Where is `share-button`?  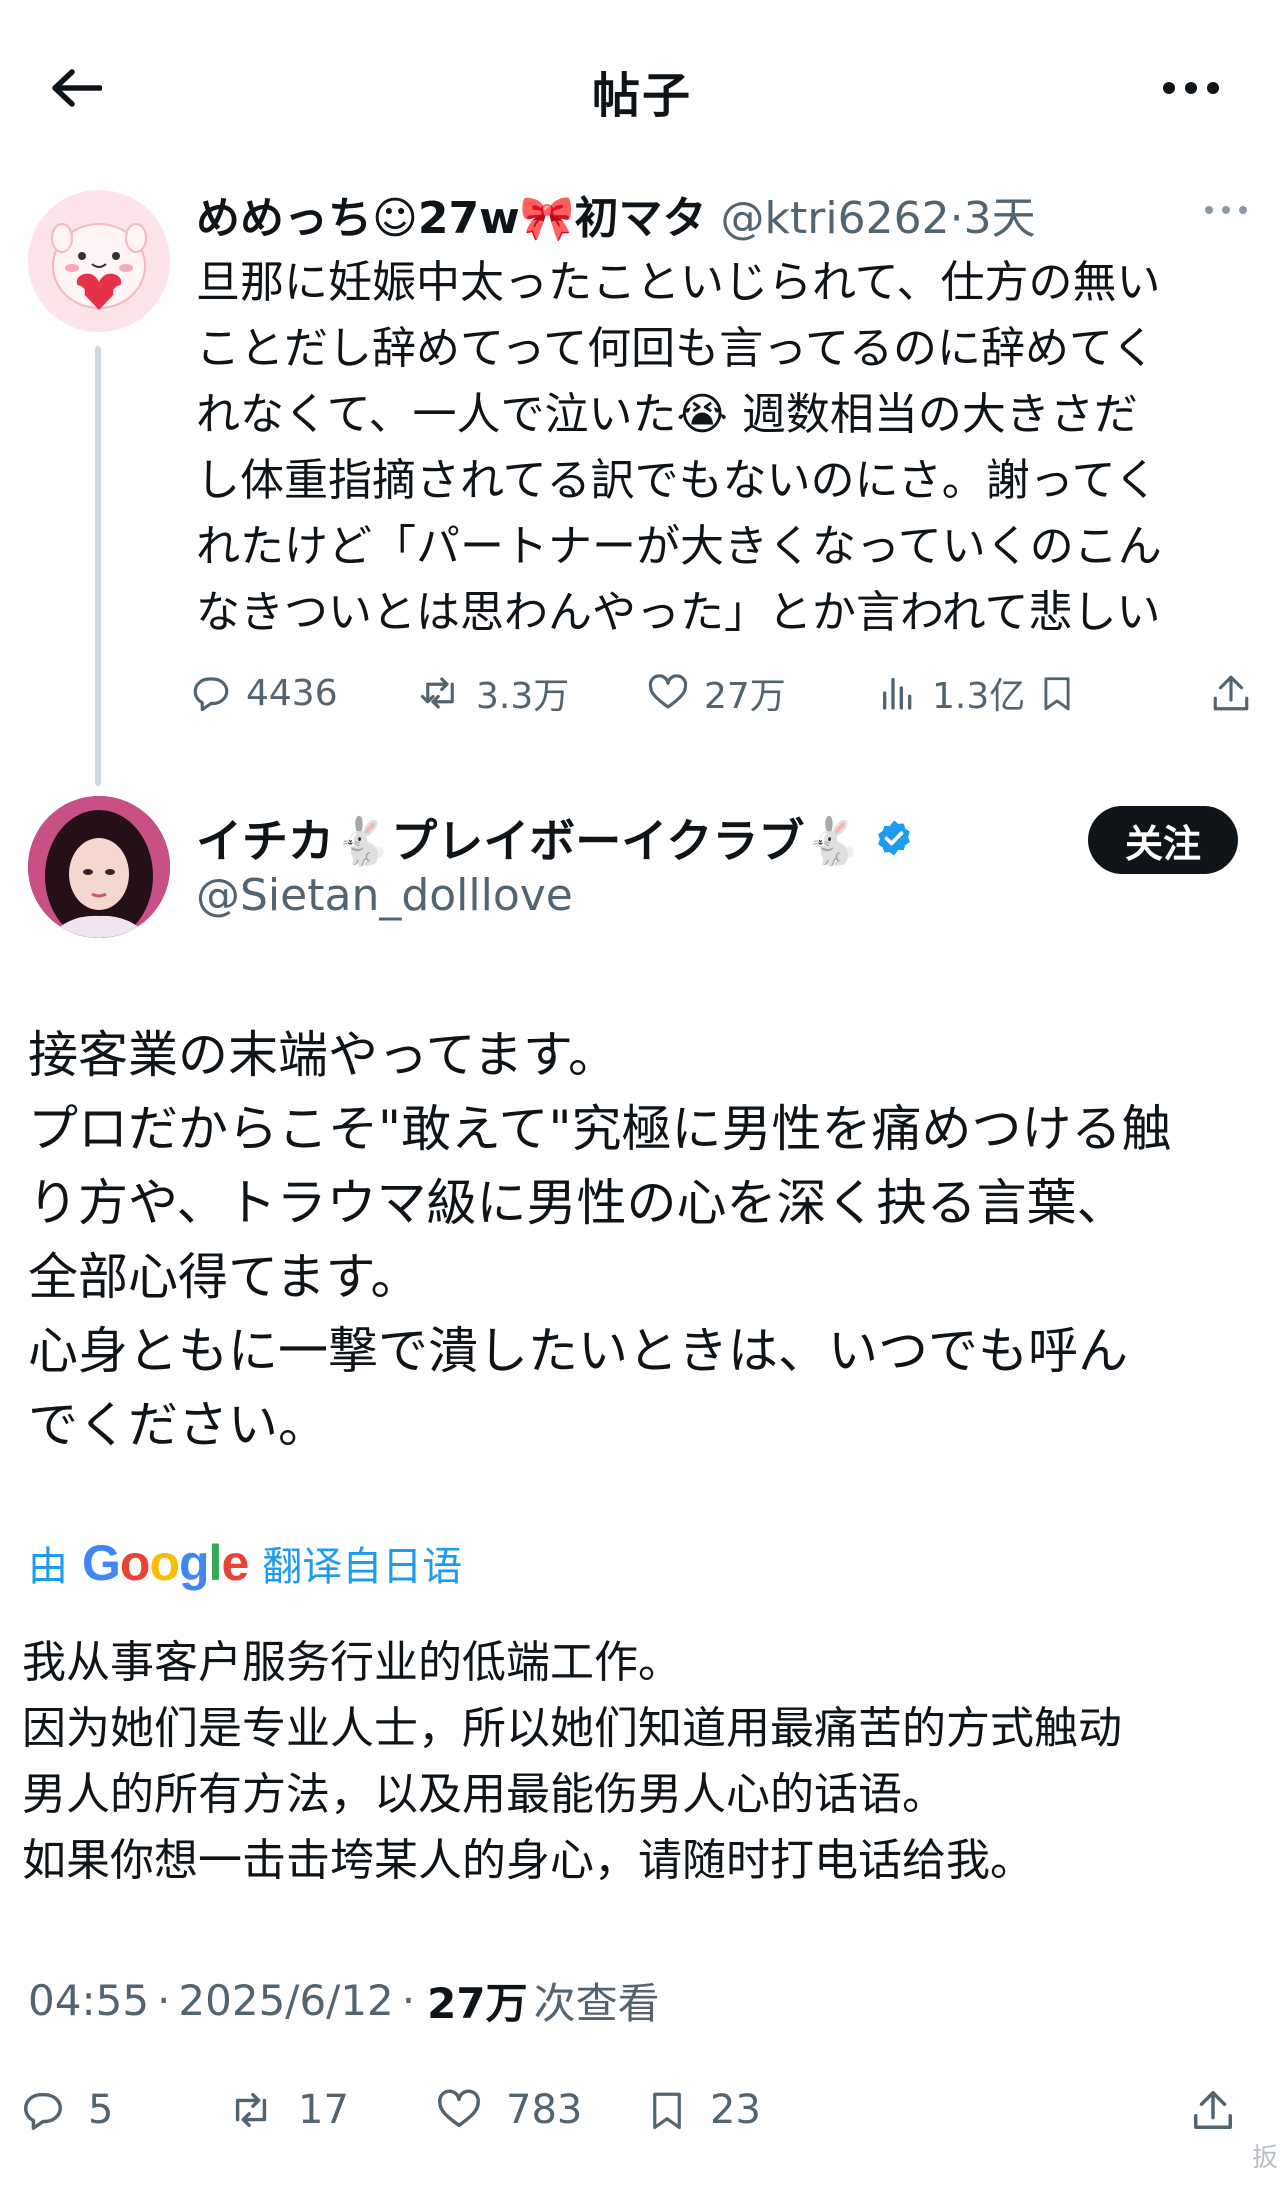
share-button is located at coordinates (1213, 2110).